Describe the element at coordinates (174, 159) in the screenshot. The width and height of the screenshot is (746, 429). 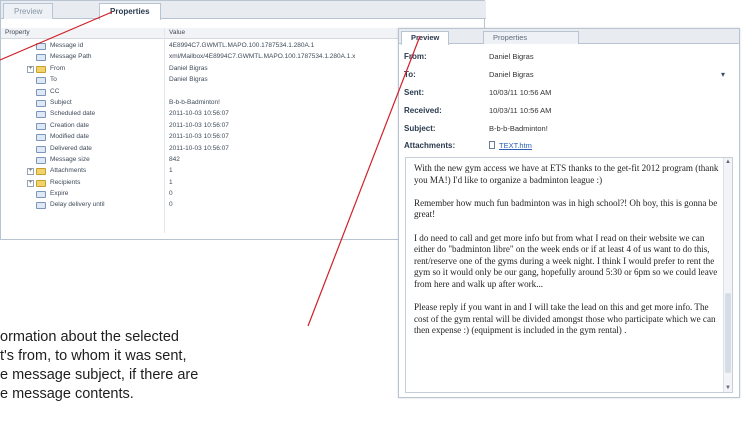
I see `property-value: 842` at that location.